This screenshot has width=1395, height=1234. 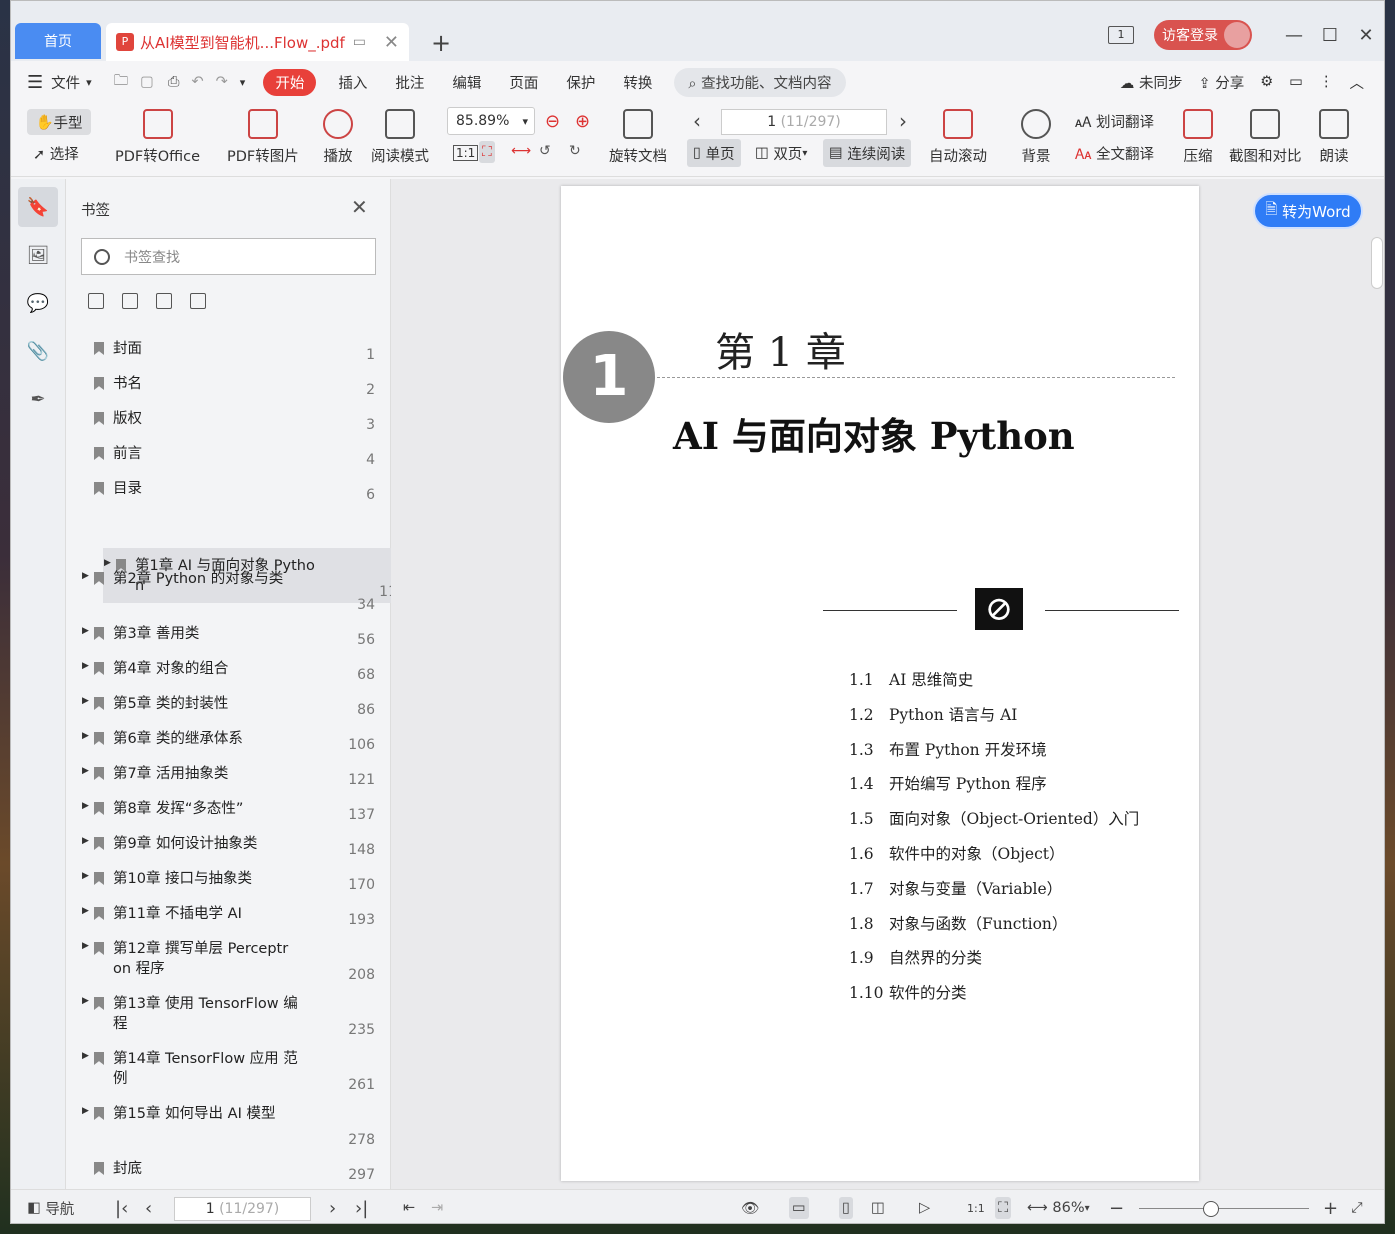 What do you see at coordinates (89, 82) in the screenshot?
I see `chevron-down-icon: ▾` at bounding box center [89, 82].